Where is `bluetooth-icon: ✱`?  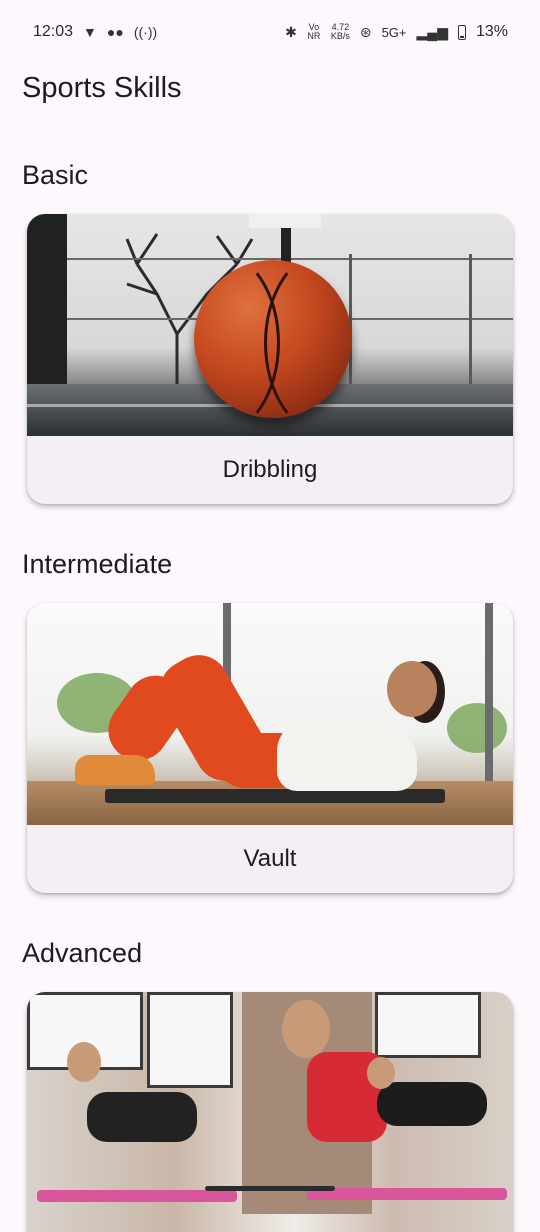
bluetooth-icon: ✱ is located at coordinates (291, 31).